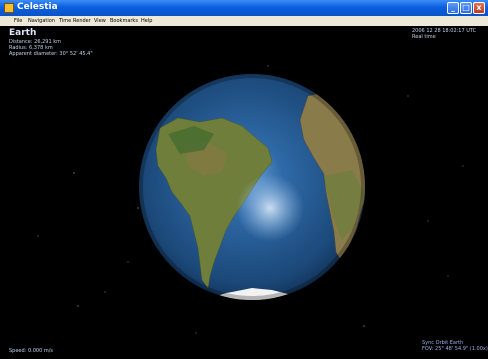 Image resolution: width=488 pixels, height=359 pixels. I want to click on title-bar: Celestia _ □ x, so click(244, 8).